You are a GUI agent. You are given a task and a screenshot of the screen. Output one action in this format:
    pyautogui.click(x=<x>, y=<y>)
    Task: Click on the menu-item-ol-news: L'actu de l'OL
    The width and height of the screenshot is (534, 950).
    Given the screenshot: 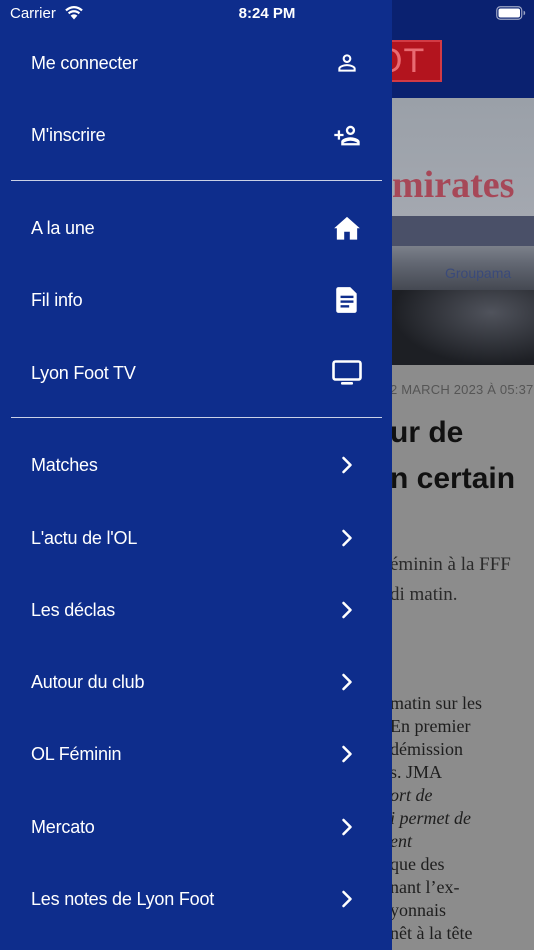 What is the action you would take?
    pyautogui.click(x=196, y=538)
    